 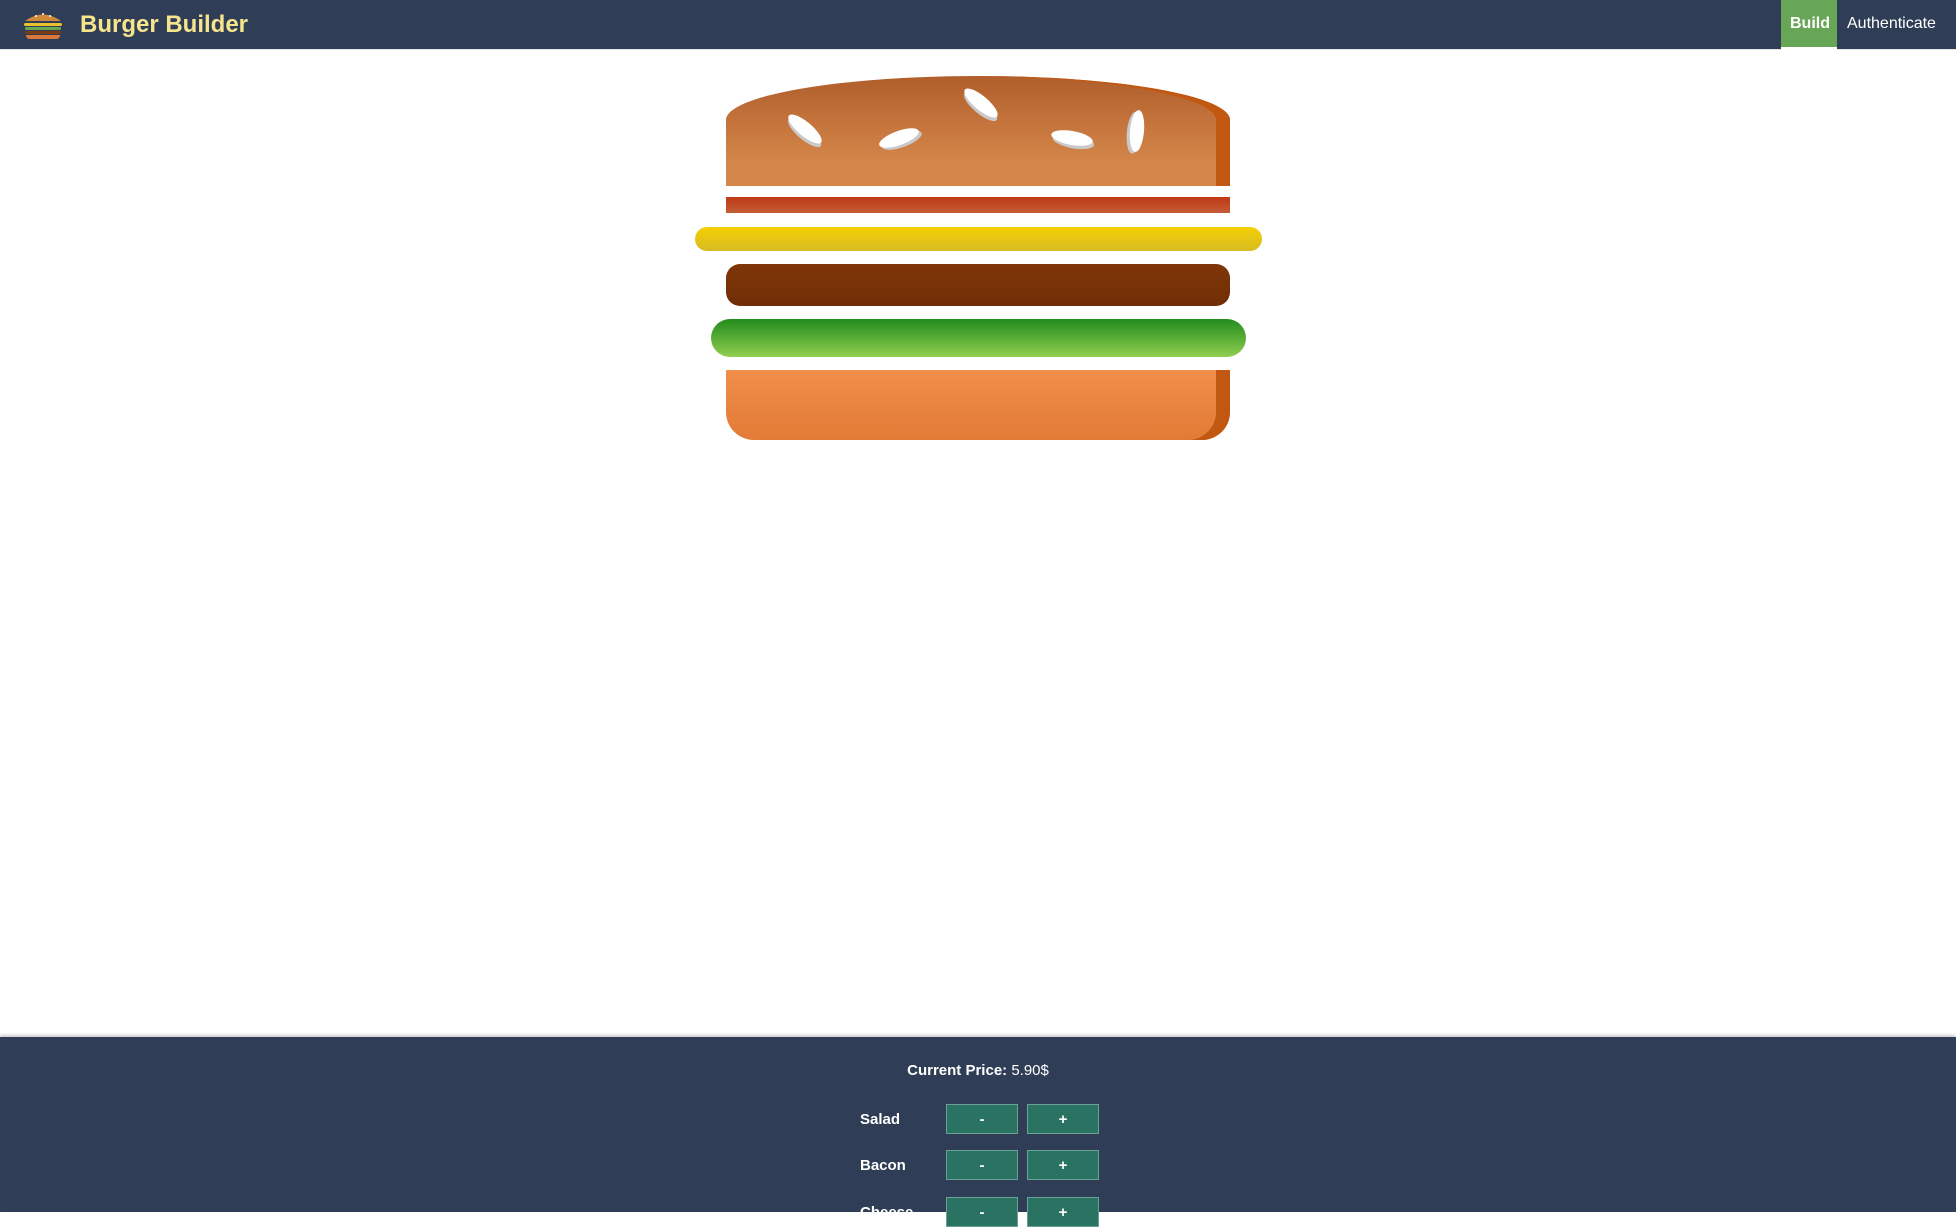 I want to click on cheese-less-button: -, so click(x=982, y=1212).